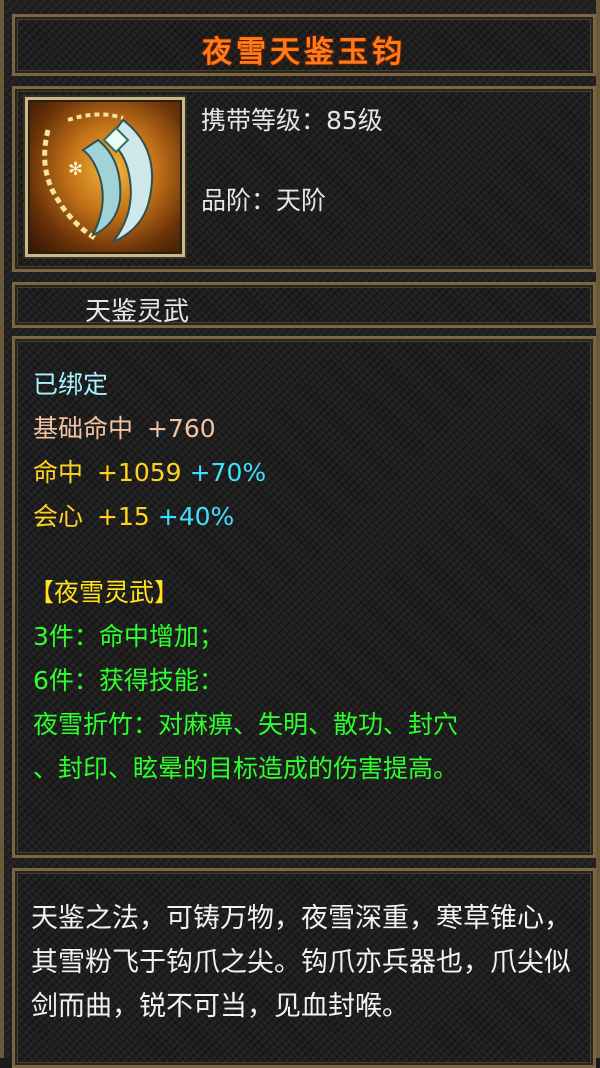 This screenshot has height=1068, width=600. What do you see at coordinates (83, 428) in the screenshot?
I see `stat-base-hit-label: 基础命中` at bounding box center [83, 428].